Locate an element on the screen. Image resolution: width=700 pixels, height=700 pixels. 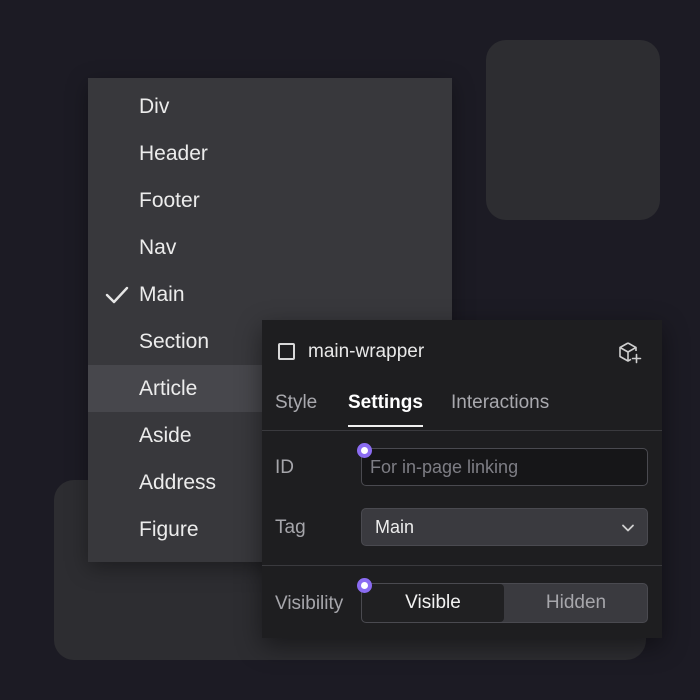
chevron-down-icon is located at coordinates (628, 528).